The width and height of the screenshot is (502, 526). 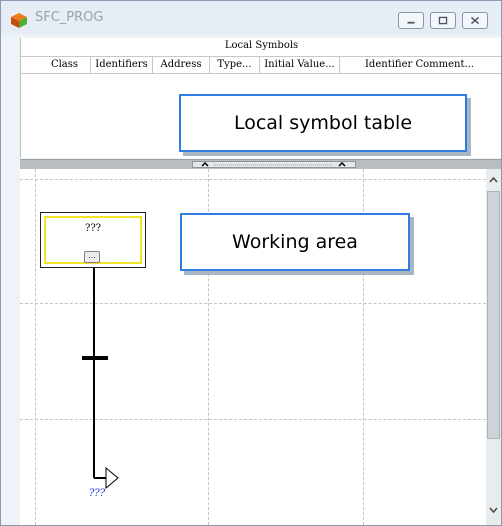 What do you see at coordinates (181, 65) in the screenshot?
I see `column-header-address: Address` at bounding box center [181, 65].